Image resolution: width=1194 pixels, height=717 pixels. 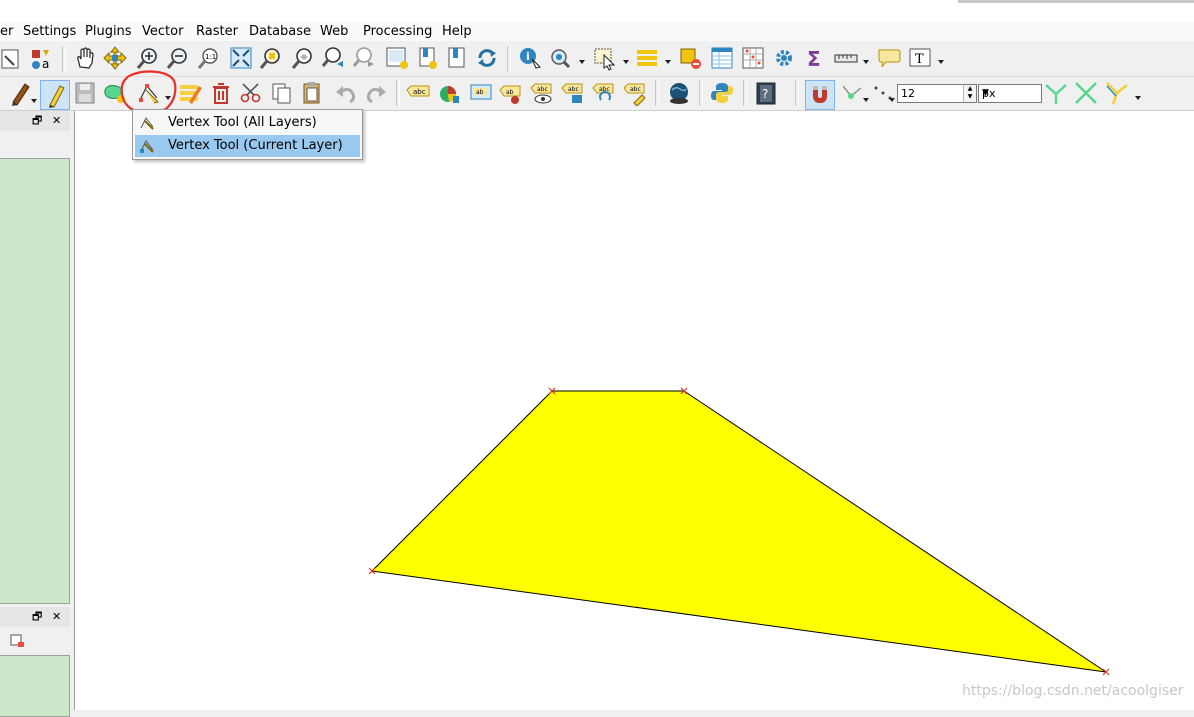 I want to click on undo-icon, so click(x=346, y=93).